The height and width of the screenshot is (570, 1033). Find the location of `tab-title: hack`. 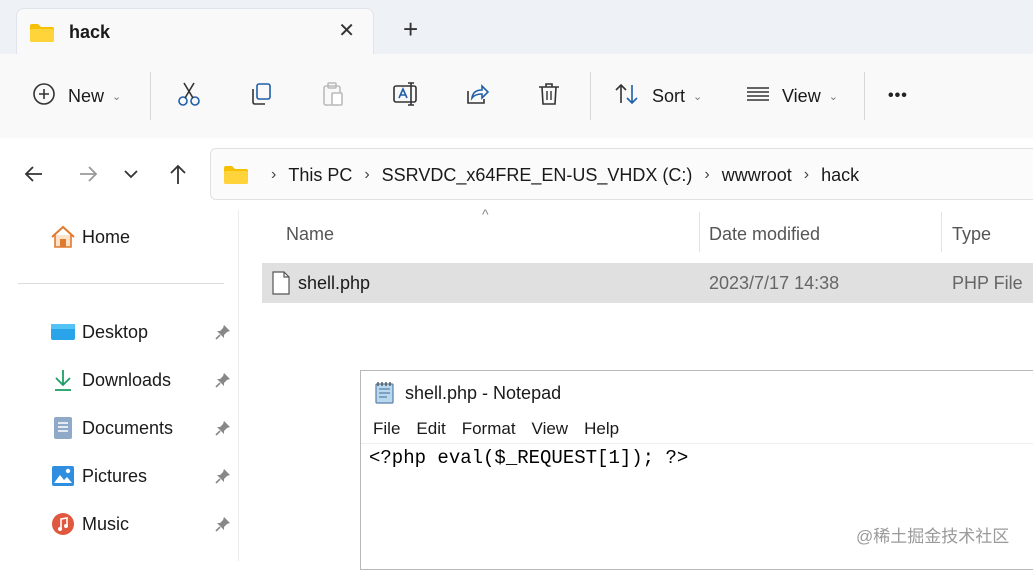

tab-title: hack is located at coordinates (90, 32).